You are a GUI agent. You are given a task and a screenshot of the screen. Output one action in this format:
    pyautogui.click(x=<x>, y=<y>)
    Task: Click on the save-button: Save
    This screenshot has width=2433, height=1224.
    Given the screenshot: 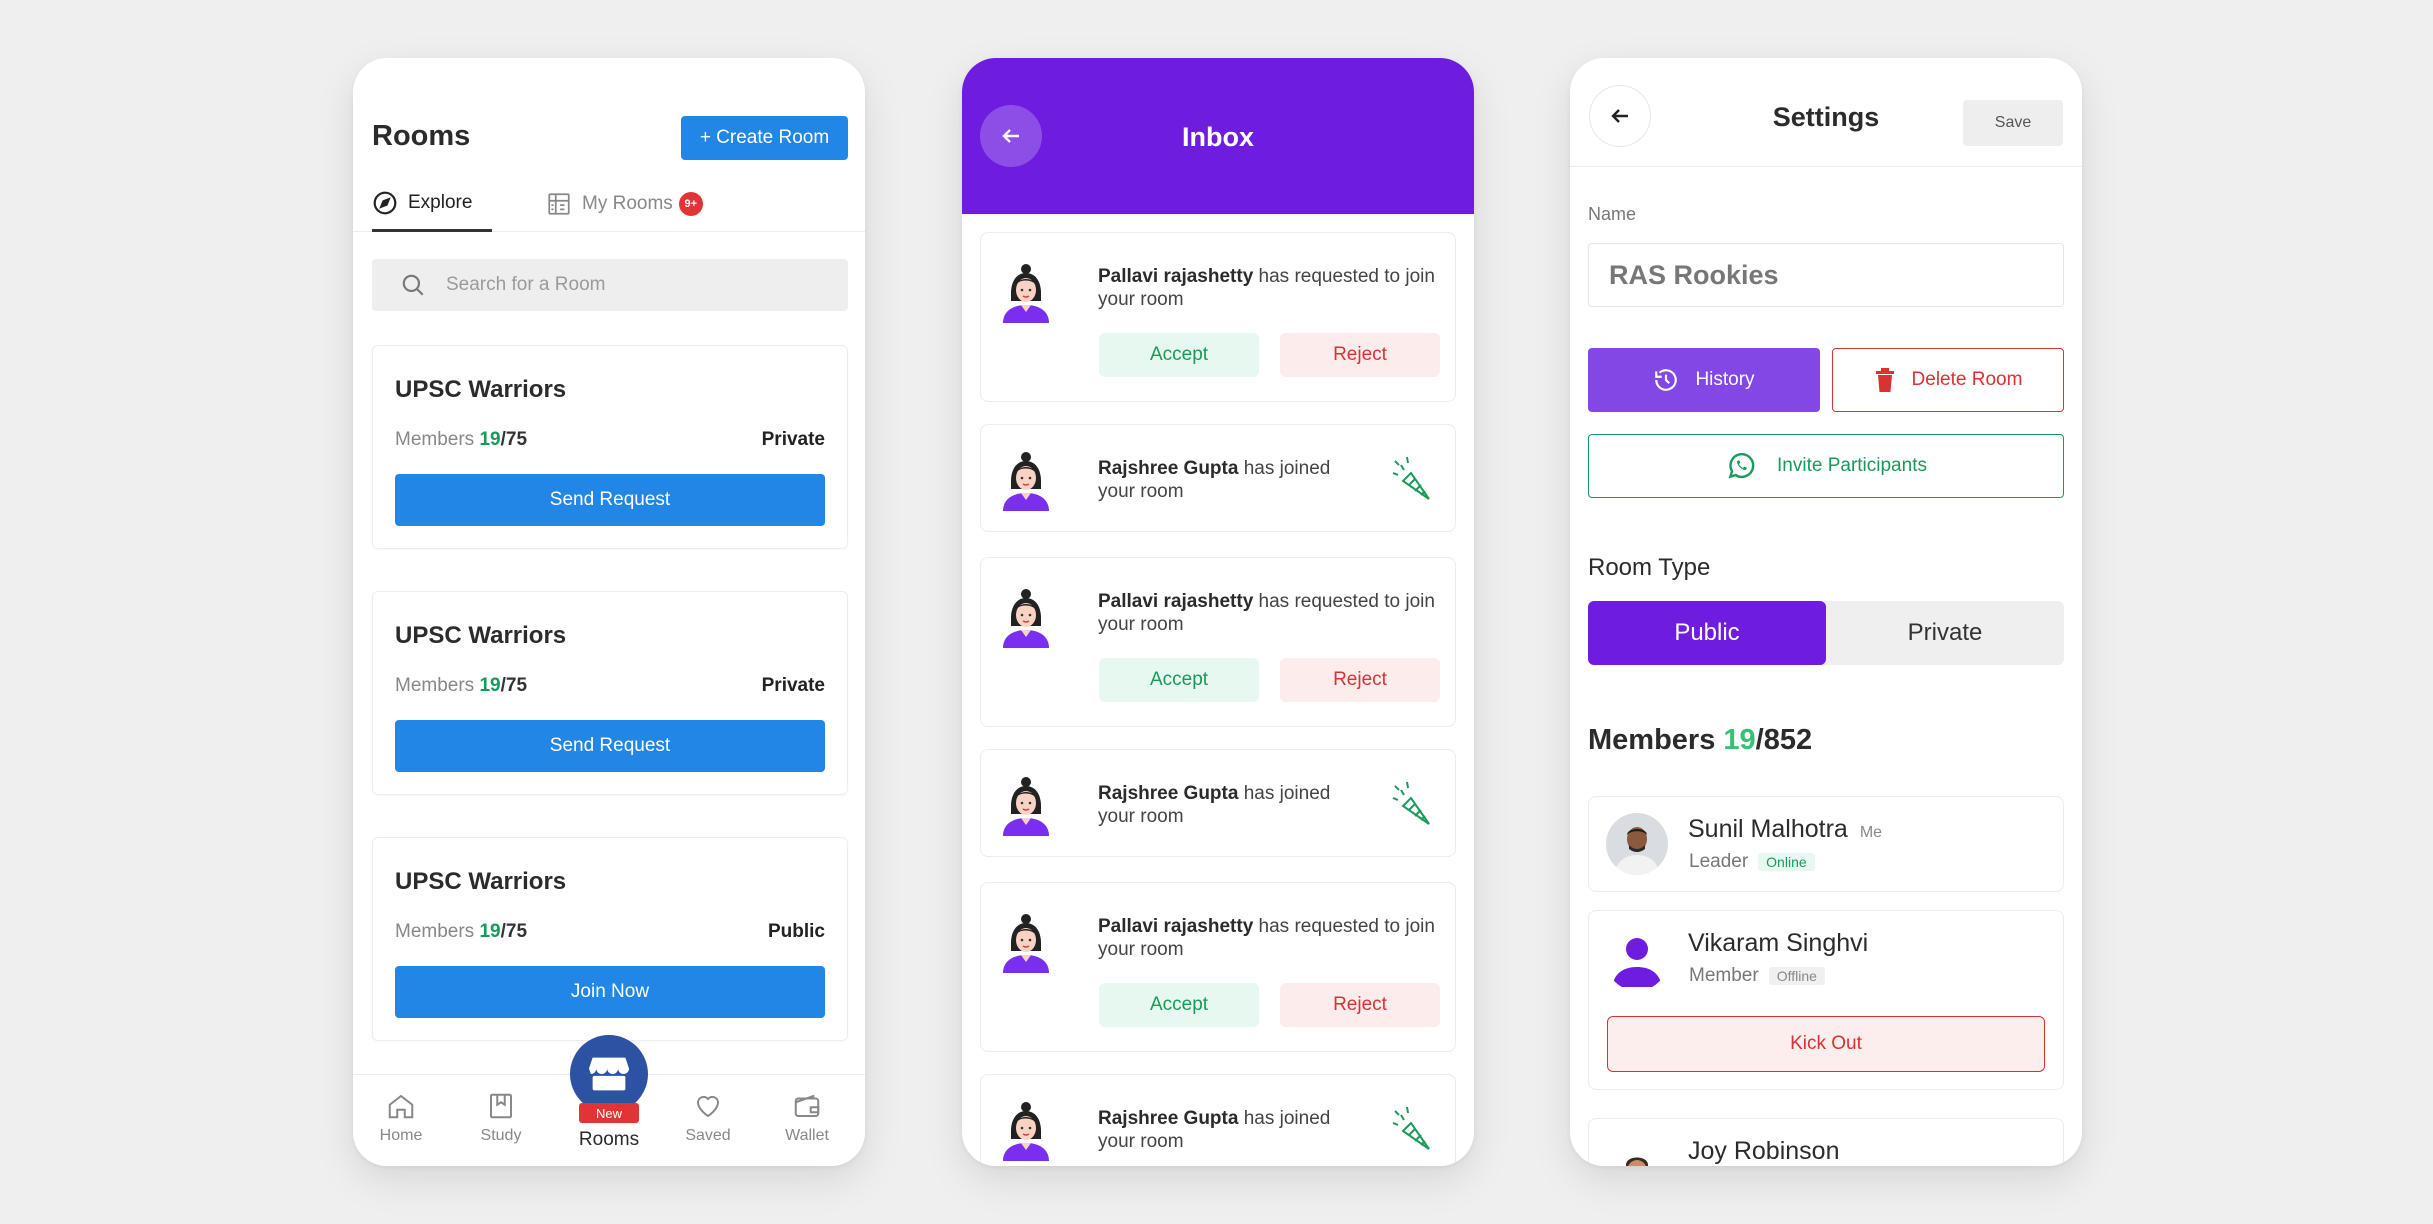 What is the action you would take?
    pyautogui.click(x=2013, y=123)
    